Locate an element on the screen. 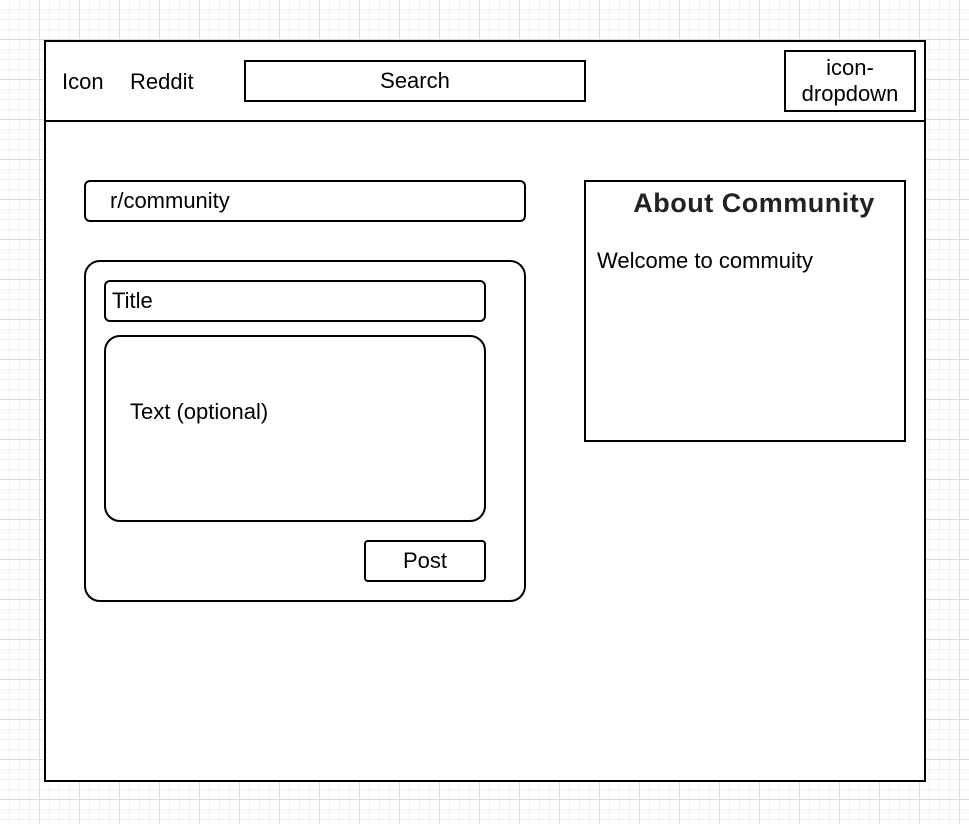 Image resolution: width=969 pixels, height=824 pixels. dropdown-label-line2: dropdown is located at coordinates (850, 93).